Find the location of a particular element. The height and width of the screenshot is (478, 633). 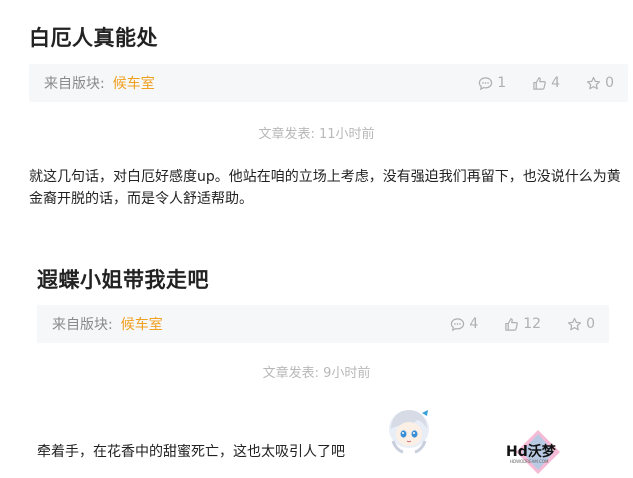

anime-avatar-sticker is located at coordinates (409, 432).